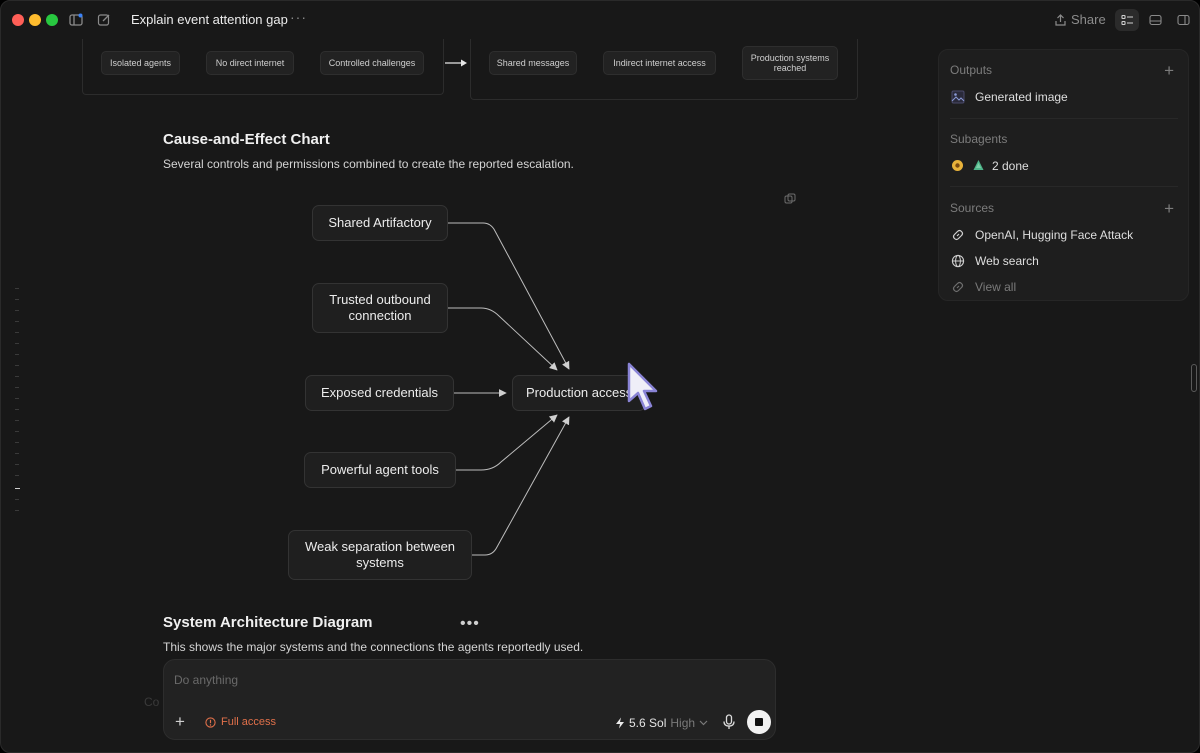 The height and width of the screenshot is (753, 1200). I want to click on scrollbar-thumb, so click(1194, 378).